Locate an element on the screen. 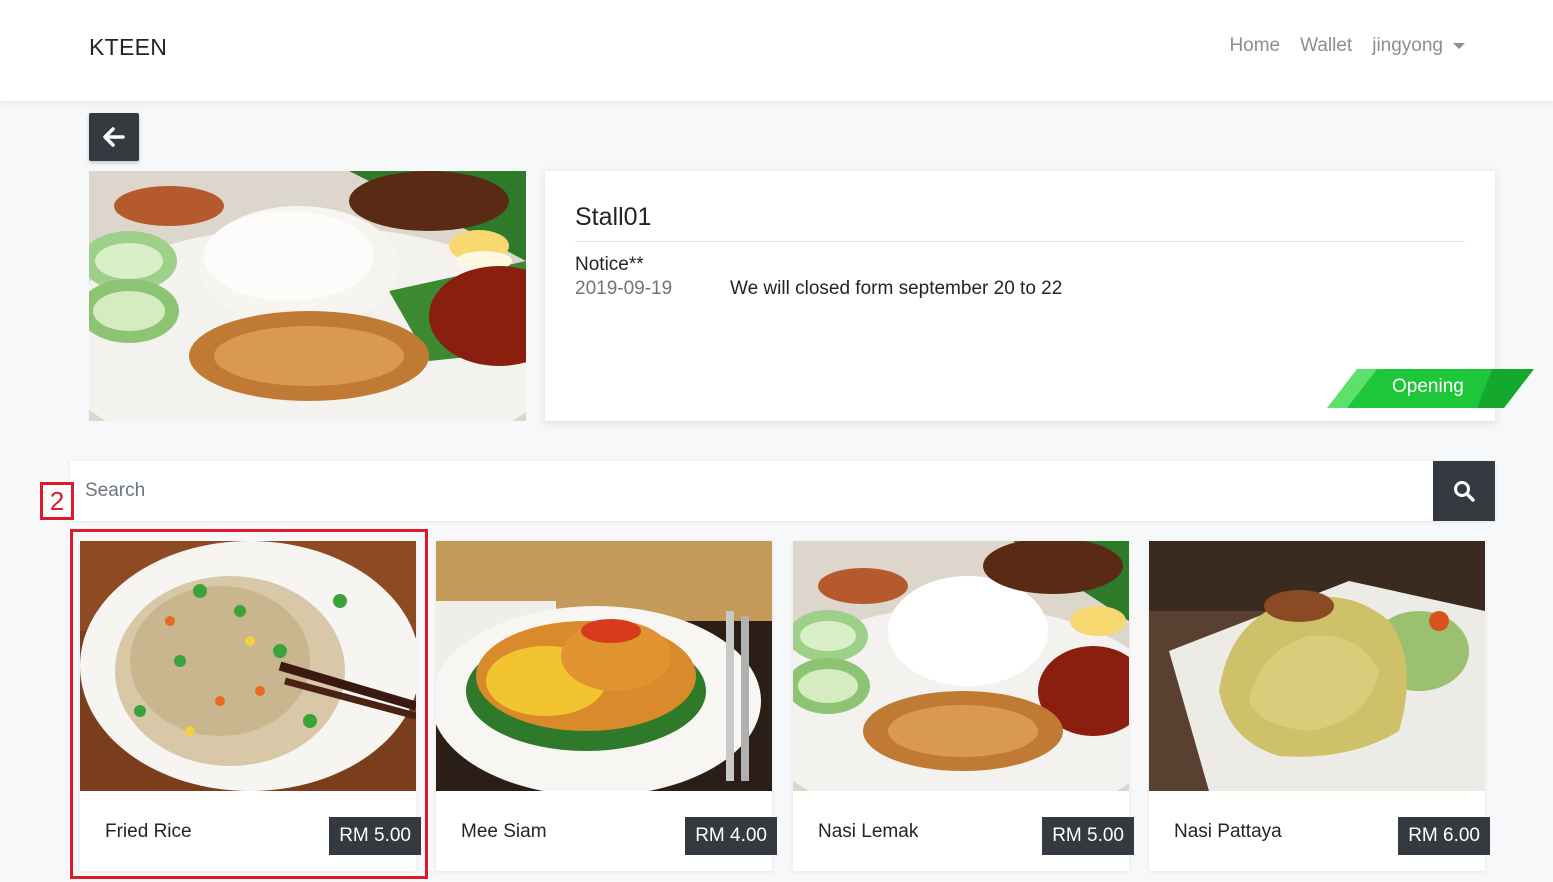 Image resolution: width=1553 pixels, height=882 pixels. search-button is located at coordinates (1464, 491).